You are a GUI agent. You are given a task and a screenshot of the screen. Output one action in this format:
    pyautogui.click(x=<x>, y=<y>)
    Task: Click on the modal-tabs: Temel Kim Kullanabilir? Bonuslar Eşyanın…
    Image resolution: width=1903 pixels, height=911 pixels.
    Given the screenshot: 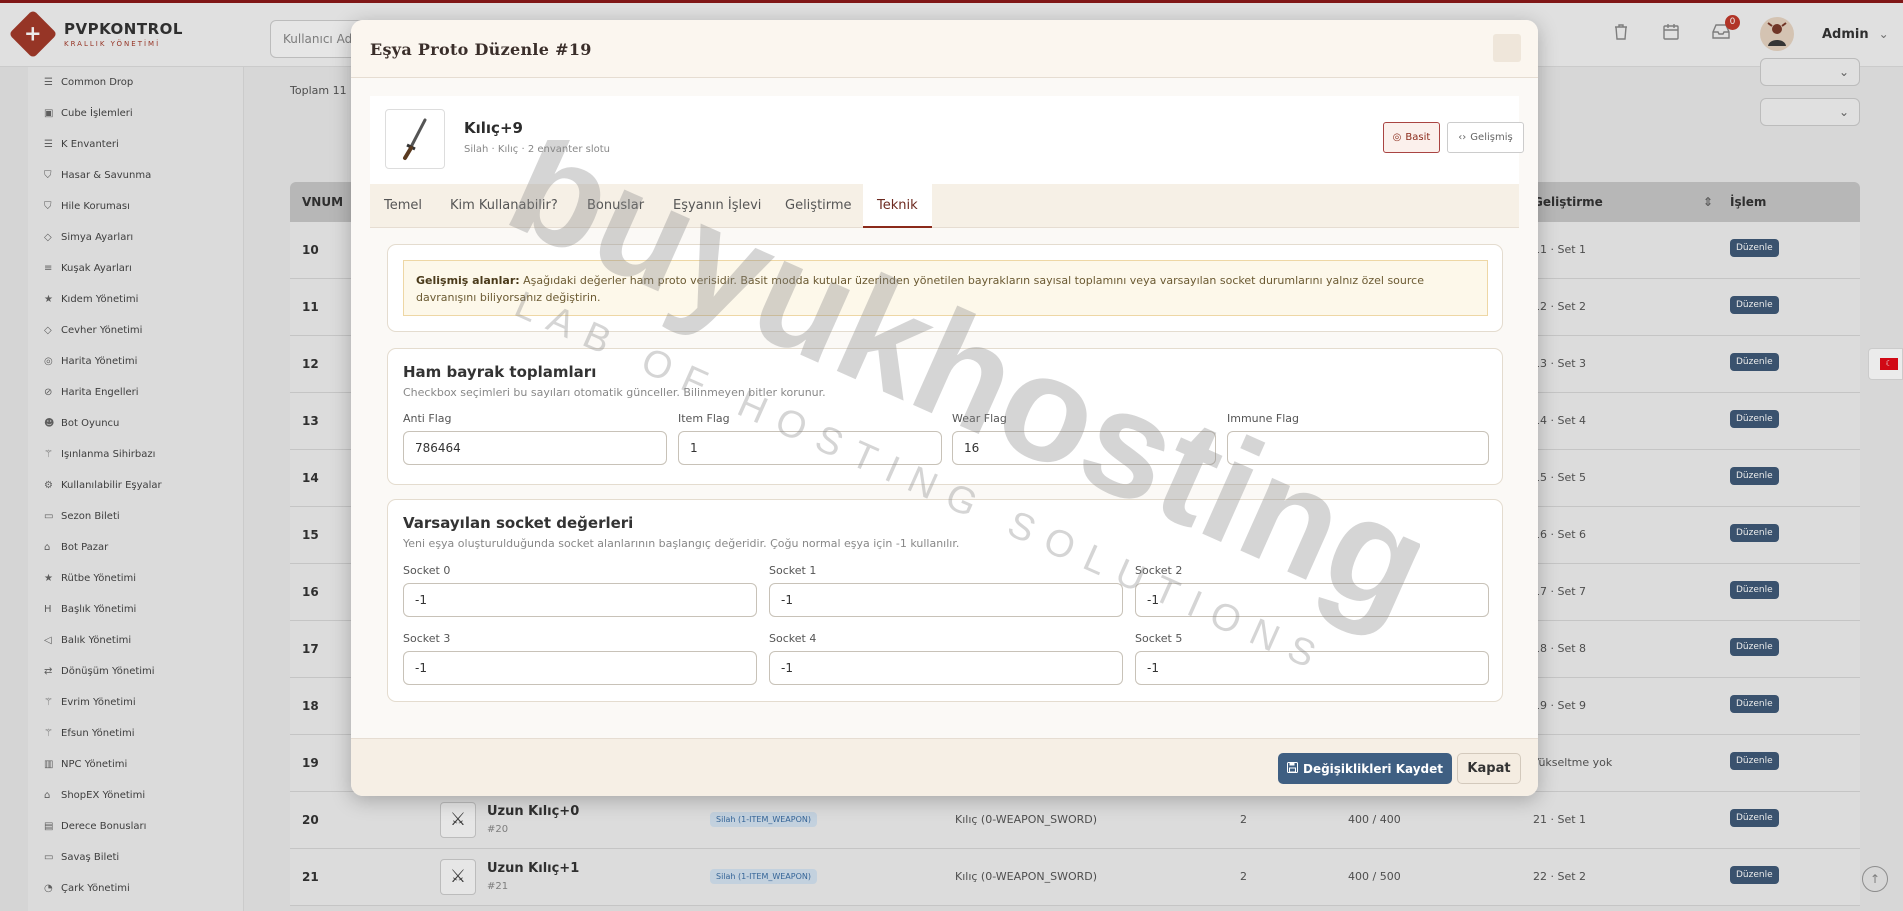 What is the action you would take?
    pyautogui.click(x=944, y=206)
    